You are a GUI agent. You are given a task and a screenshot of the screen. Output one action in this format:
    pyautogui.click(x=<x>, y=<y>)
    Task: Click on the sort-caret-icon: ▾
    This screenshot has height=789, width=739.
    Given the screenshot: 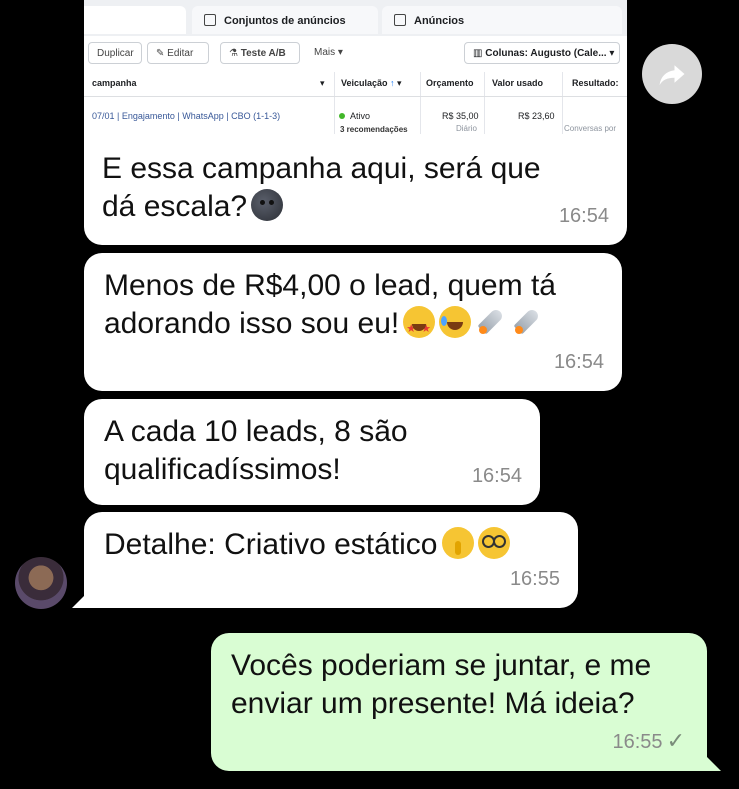 What is the action you would take?
    pyautogui.click(x=322, y=83)
    